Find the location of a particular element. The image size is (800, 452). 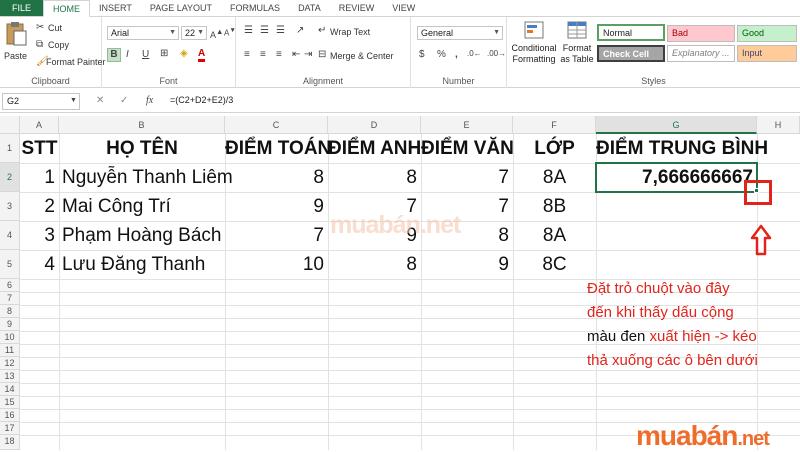

tab-data: DATA is located at coordinates (309, 8).